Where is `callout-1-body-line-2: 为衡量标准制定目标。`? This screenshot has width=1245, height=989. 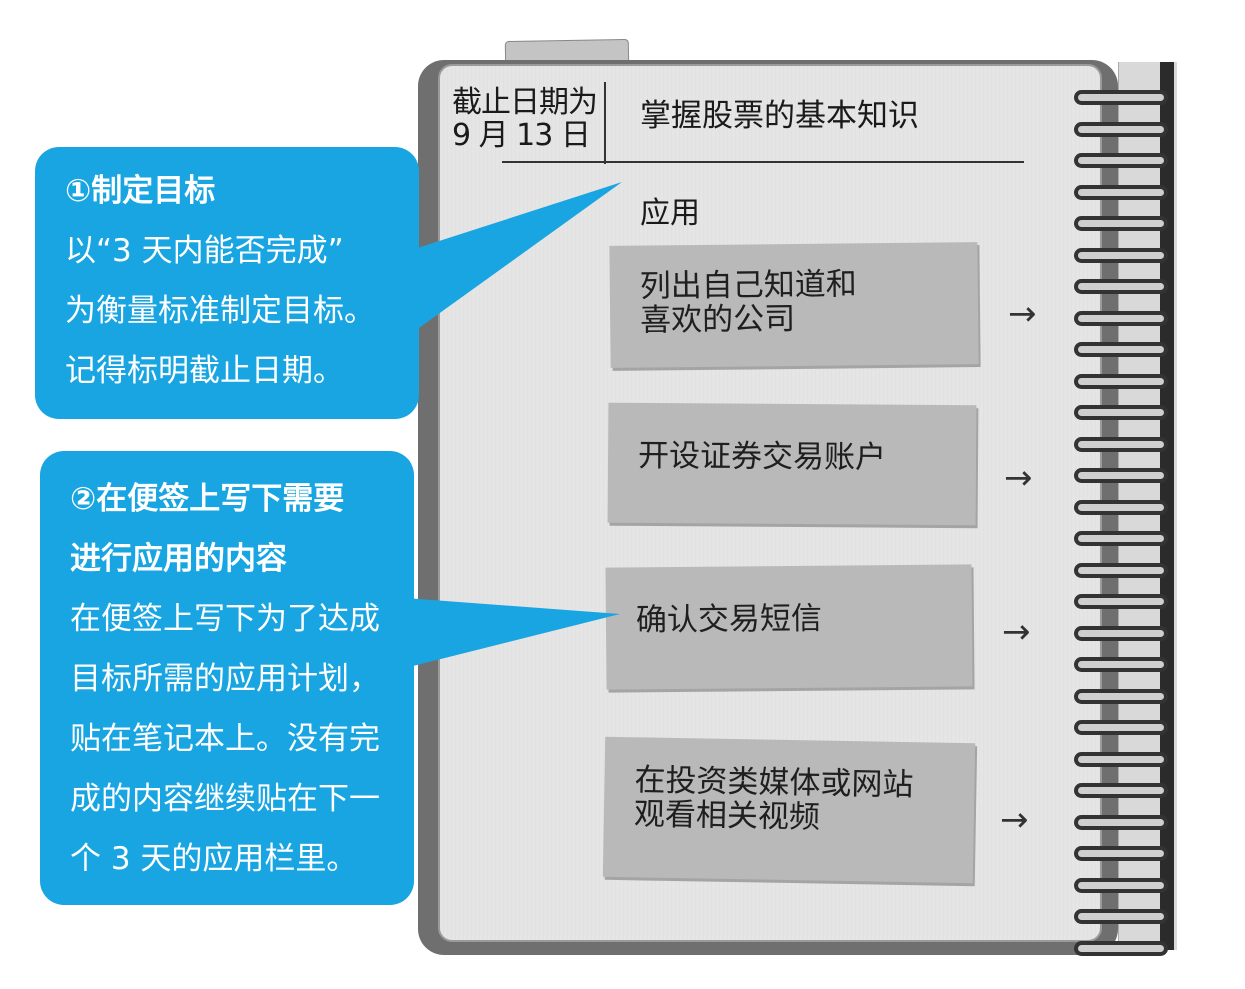 callout-1-body-line-2: 为衡量标准制定目标。 is located at coordinates (220, 311).